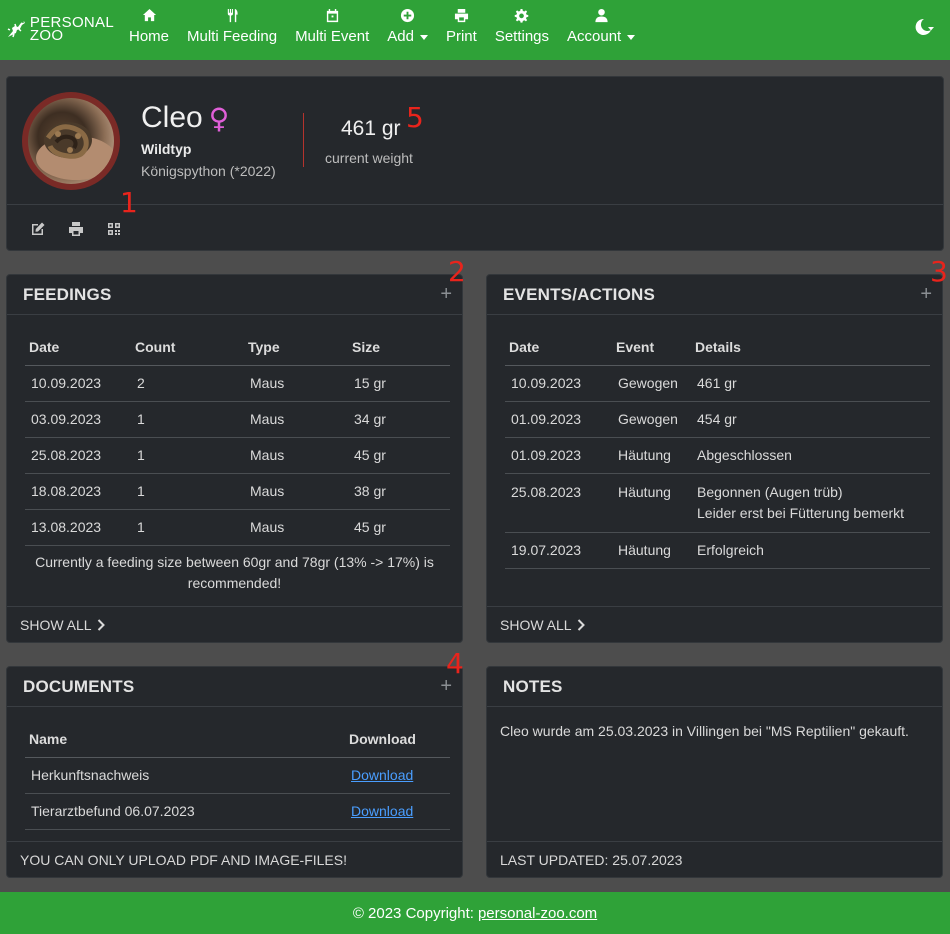 The image size is (950, 934). I want to click on event-details: 461 gr, so click(810, 383).